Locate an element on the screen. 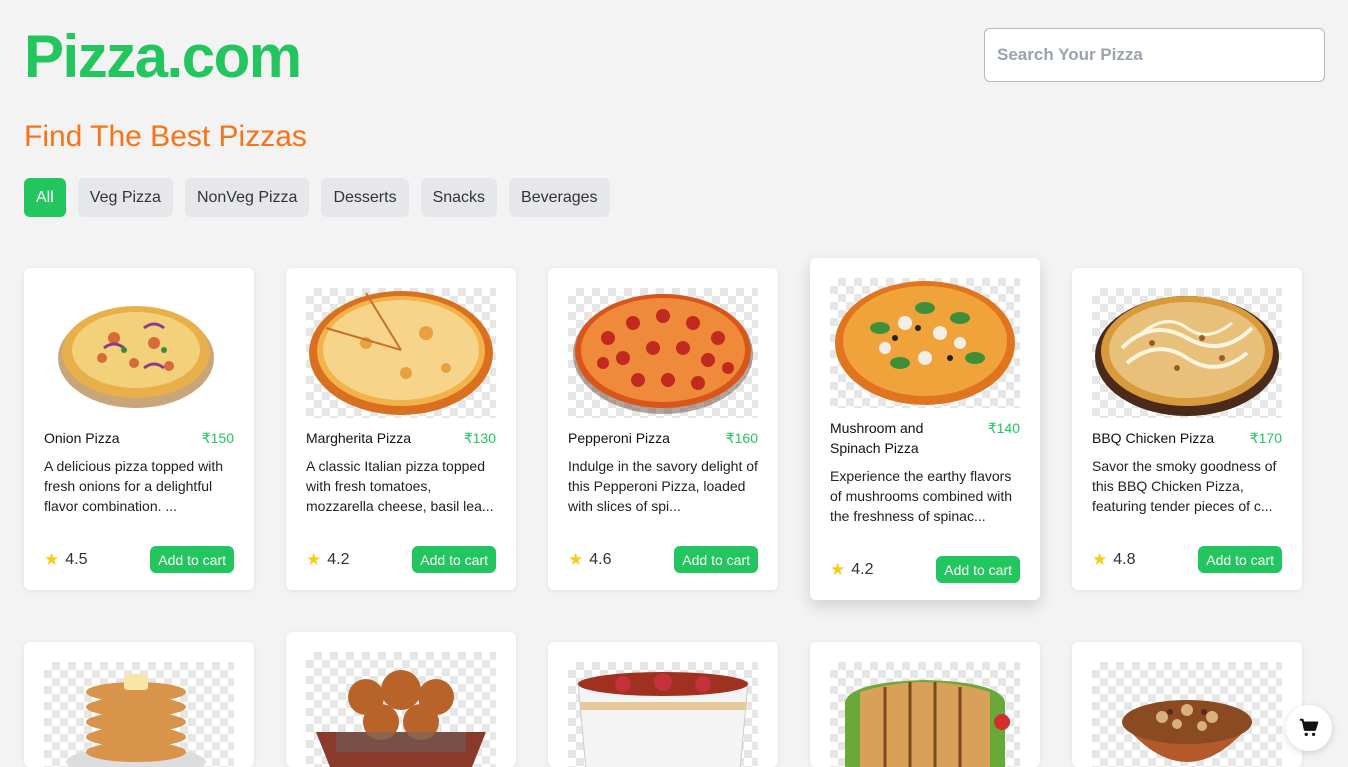  product-name: Mushroom and Spinach Pizza is located at coordinates (877, 438).